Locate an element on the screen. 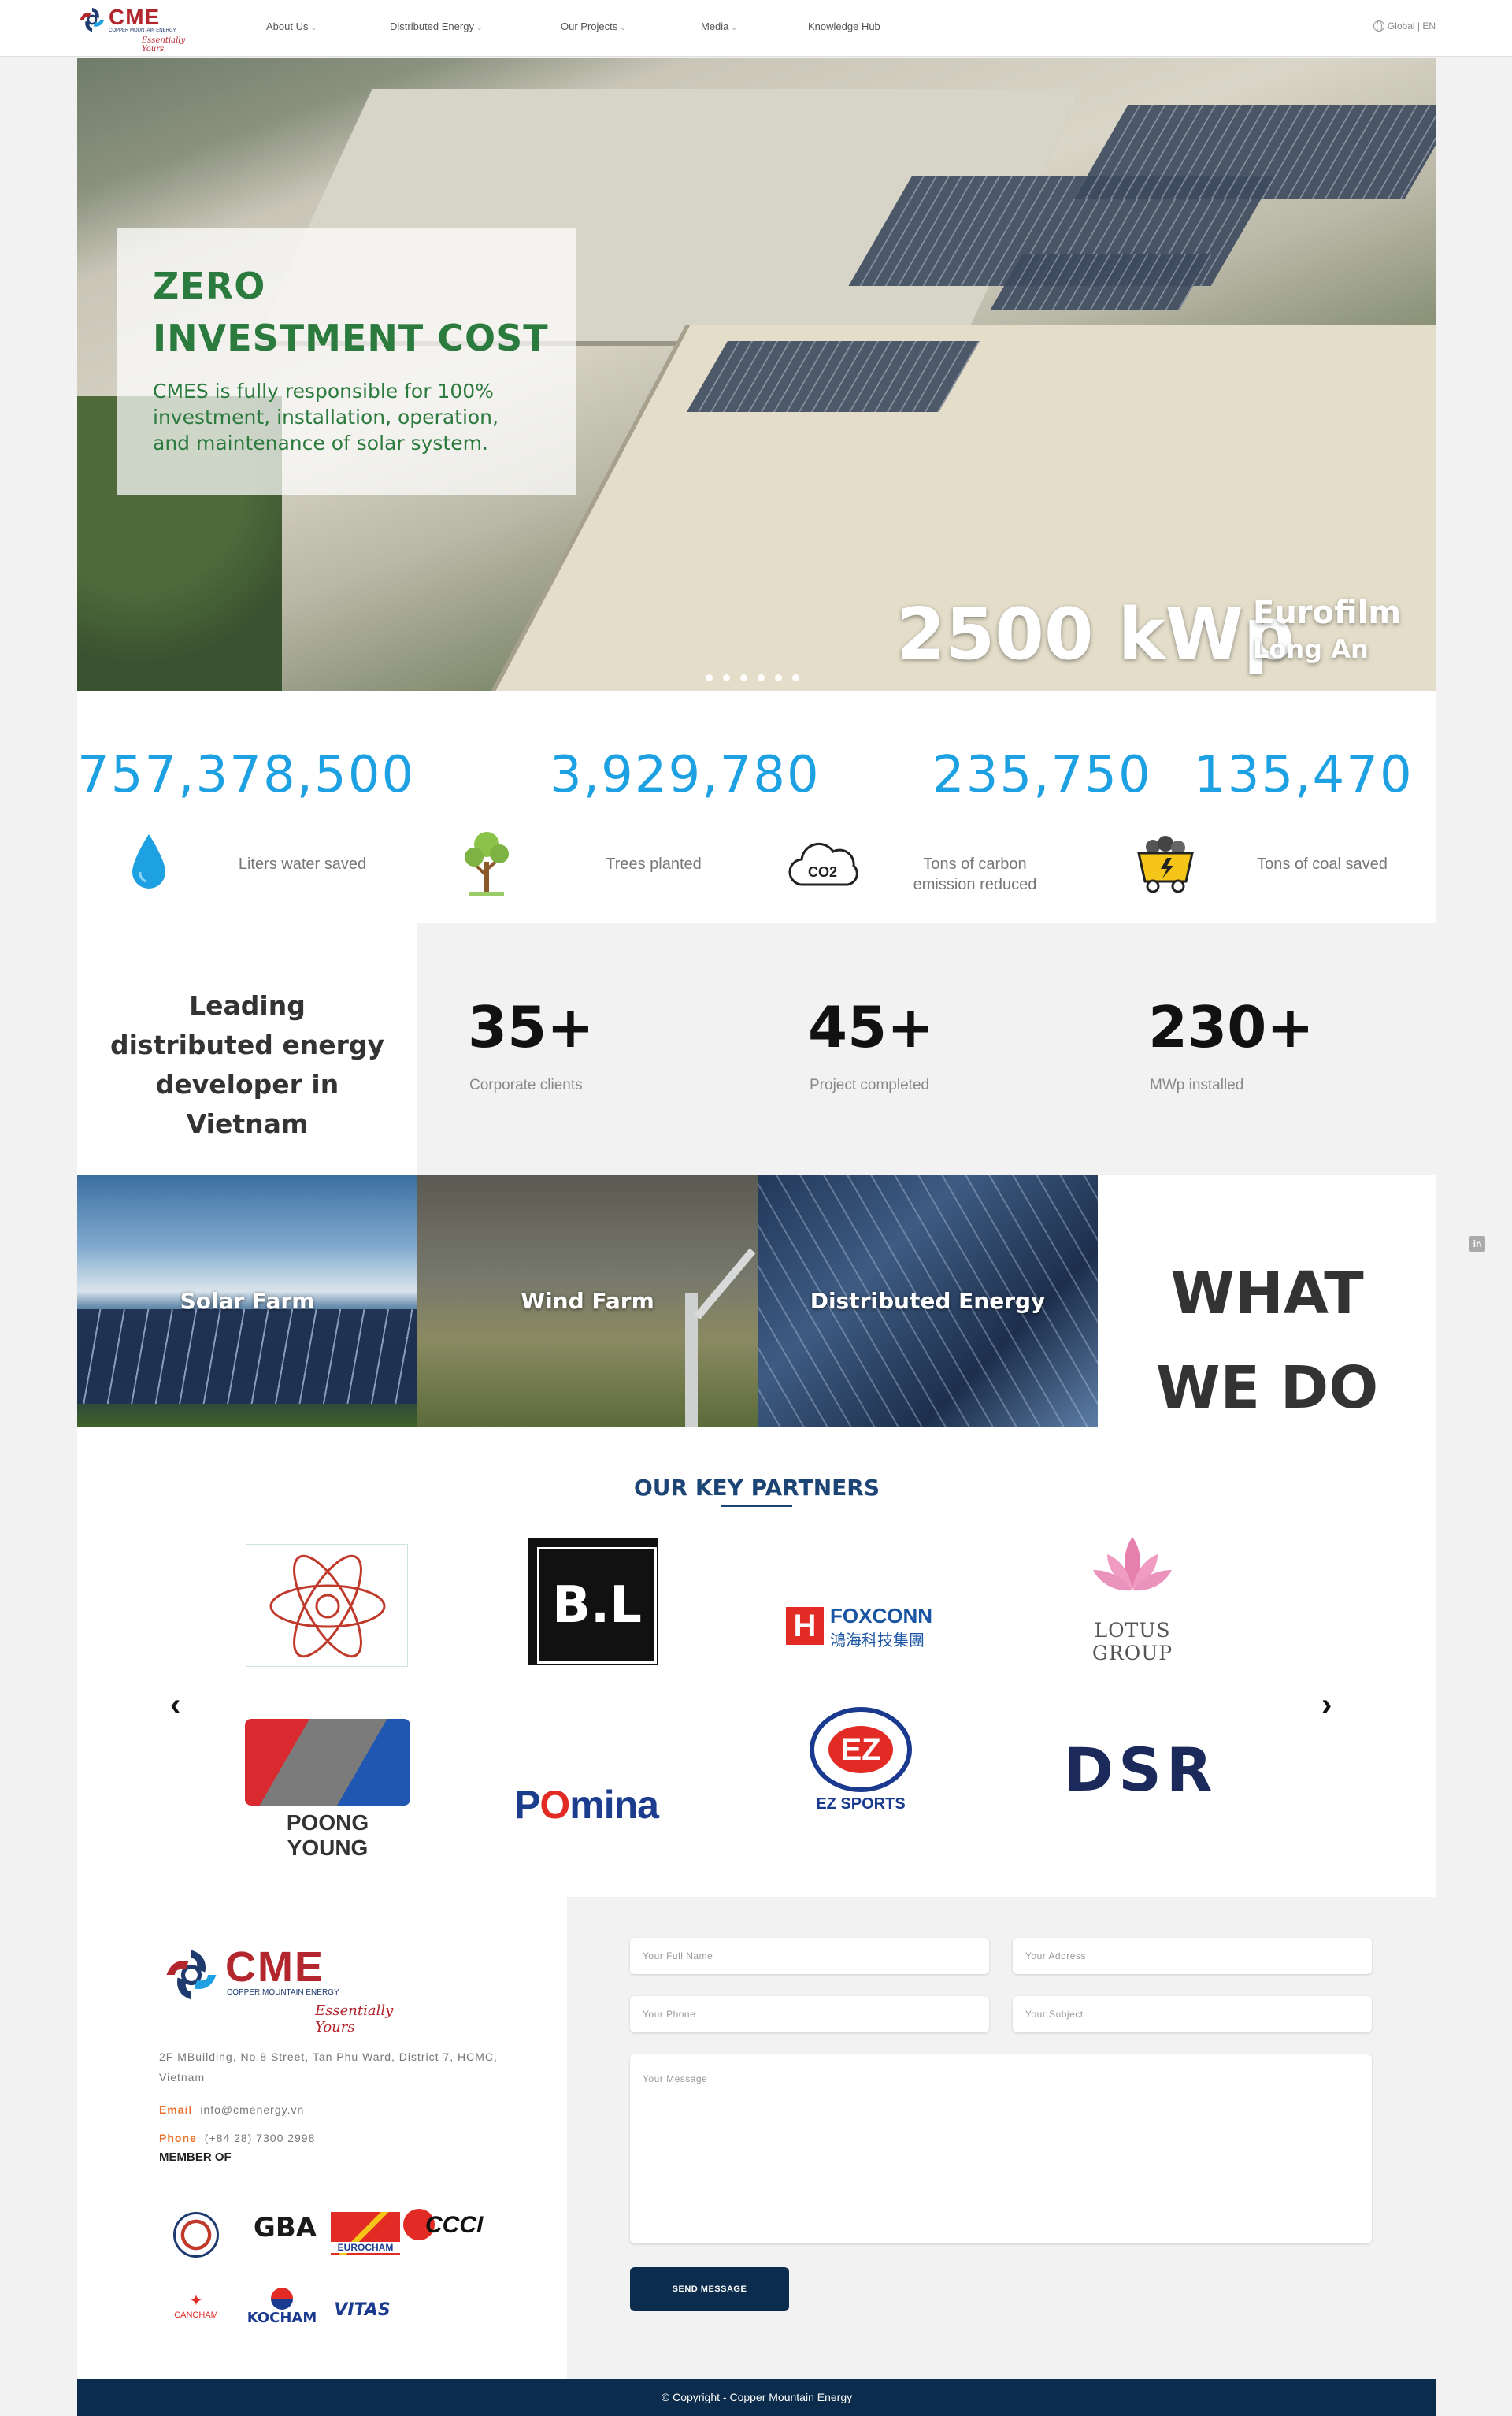  kocham-emblem-icon is located at coordinates (282, 2299).